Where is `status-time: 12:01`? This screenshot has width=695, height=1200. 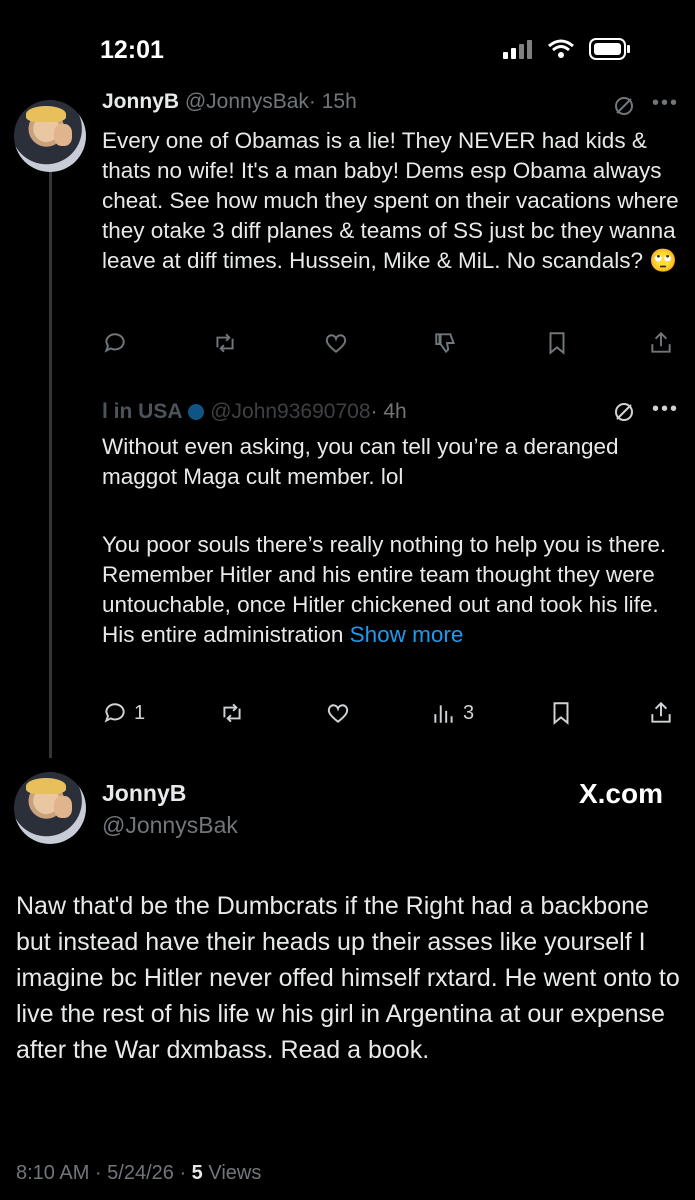 status-time: 12:01 is located at coordinates (132, 50).